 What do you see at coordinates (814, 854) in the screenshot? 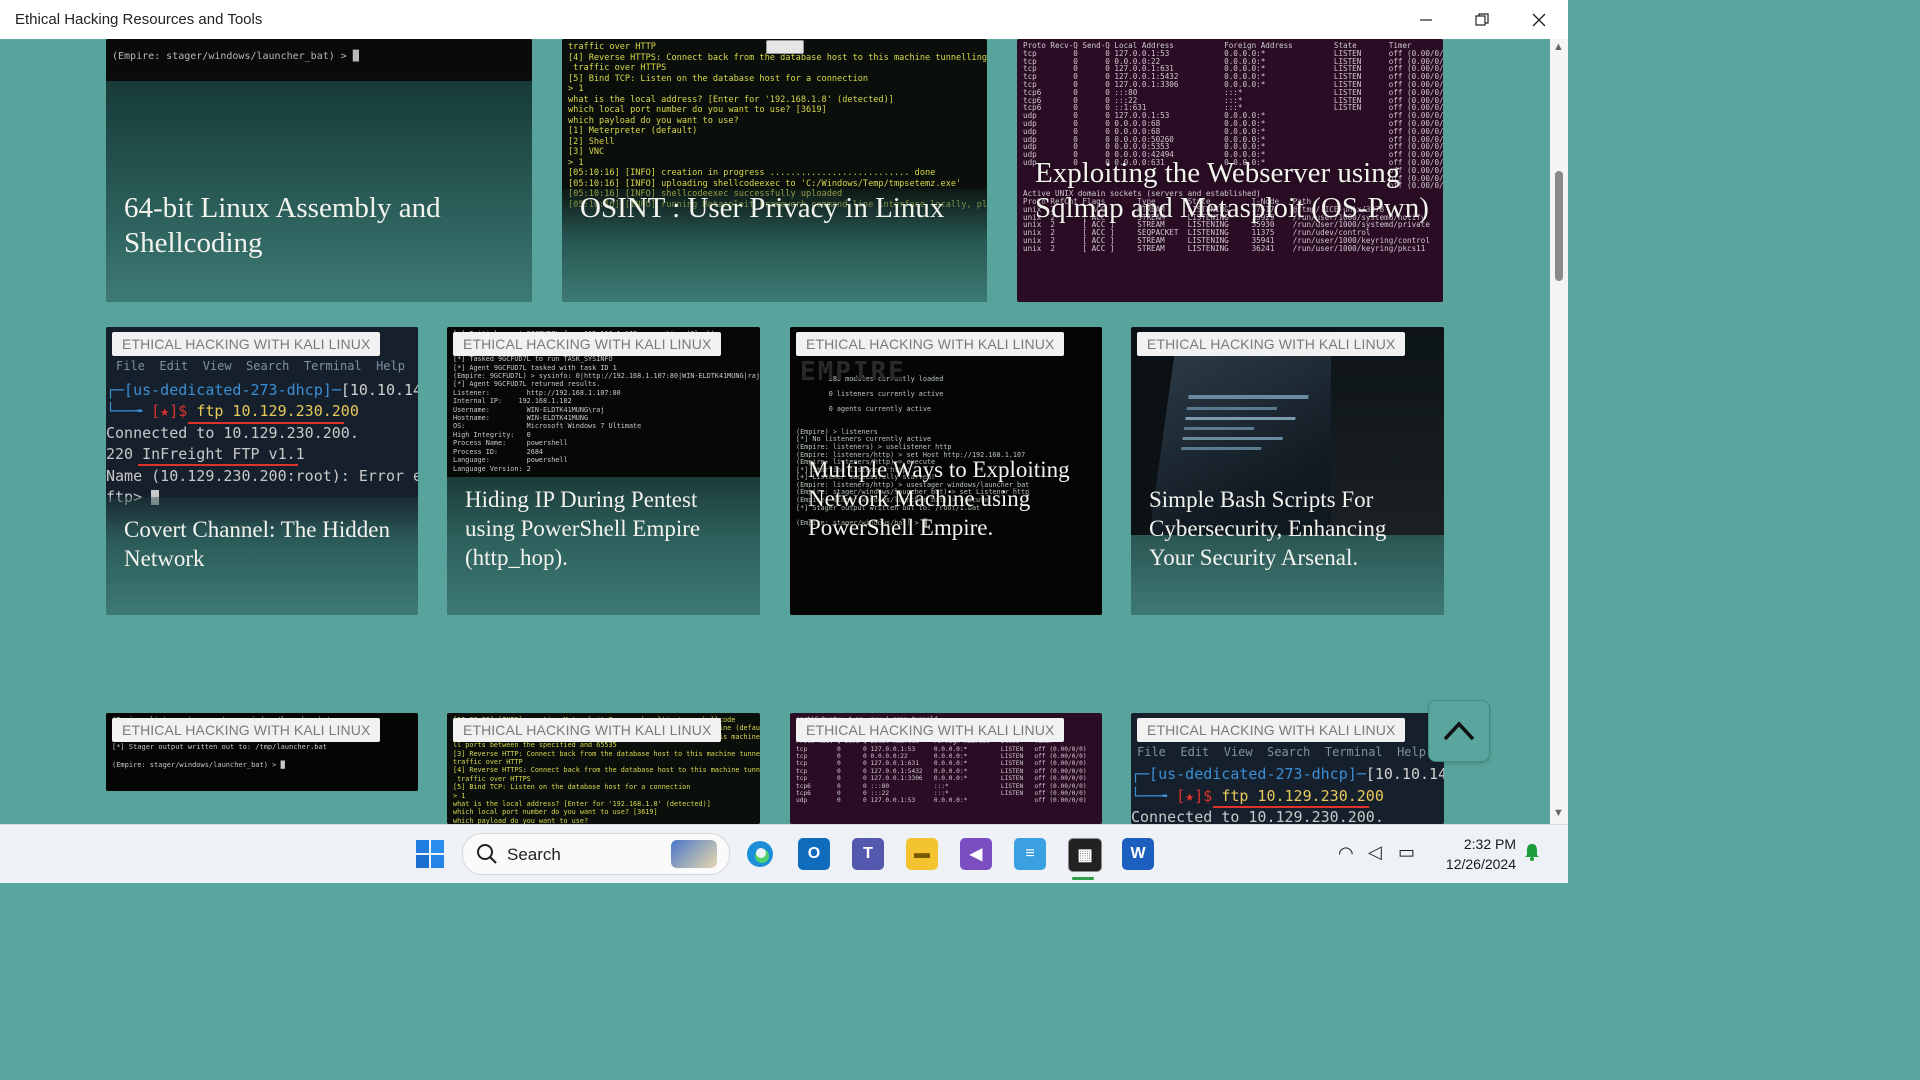
I see `outlook-icon: O` at bounding box center [814, 854].